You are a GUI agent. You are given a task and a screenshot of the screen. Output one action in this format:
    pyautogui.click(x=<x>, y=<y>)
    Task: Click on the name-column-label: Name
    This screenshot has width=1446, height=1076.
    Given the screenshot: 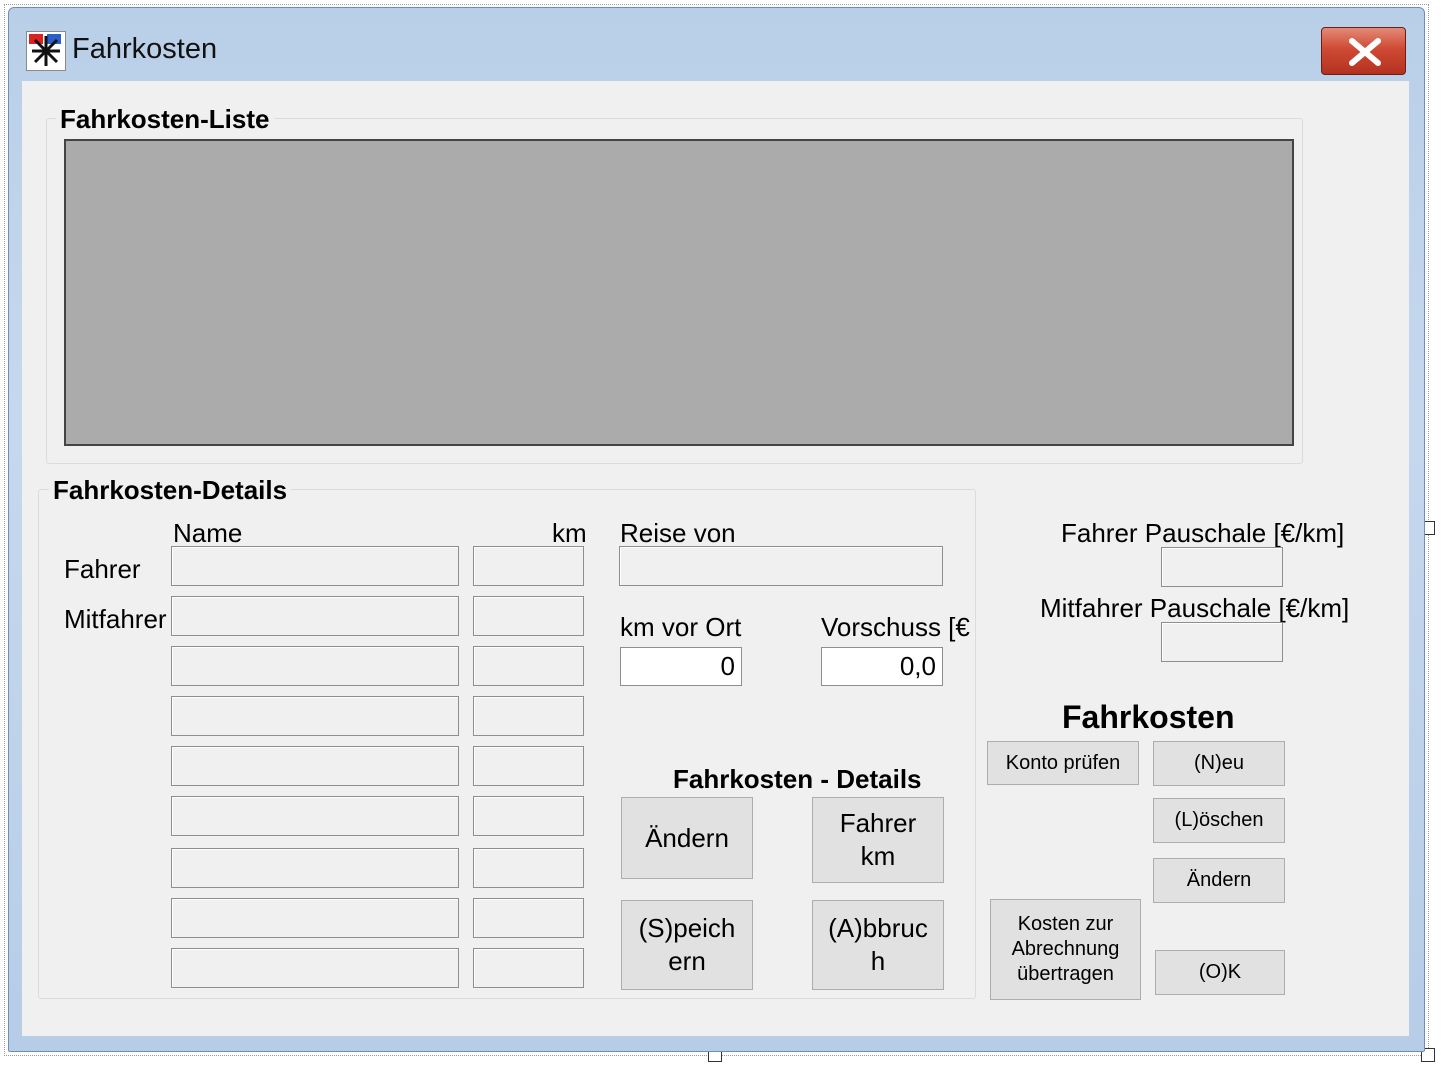 What is the action you would take?
    pyautogui.click(x=208, y=533)
    